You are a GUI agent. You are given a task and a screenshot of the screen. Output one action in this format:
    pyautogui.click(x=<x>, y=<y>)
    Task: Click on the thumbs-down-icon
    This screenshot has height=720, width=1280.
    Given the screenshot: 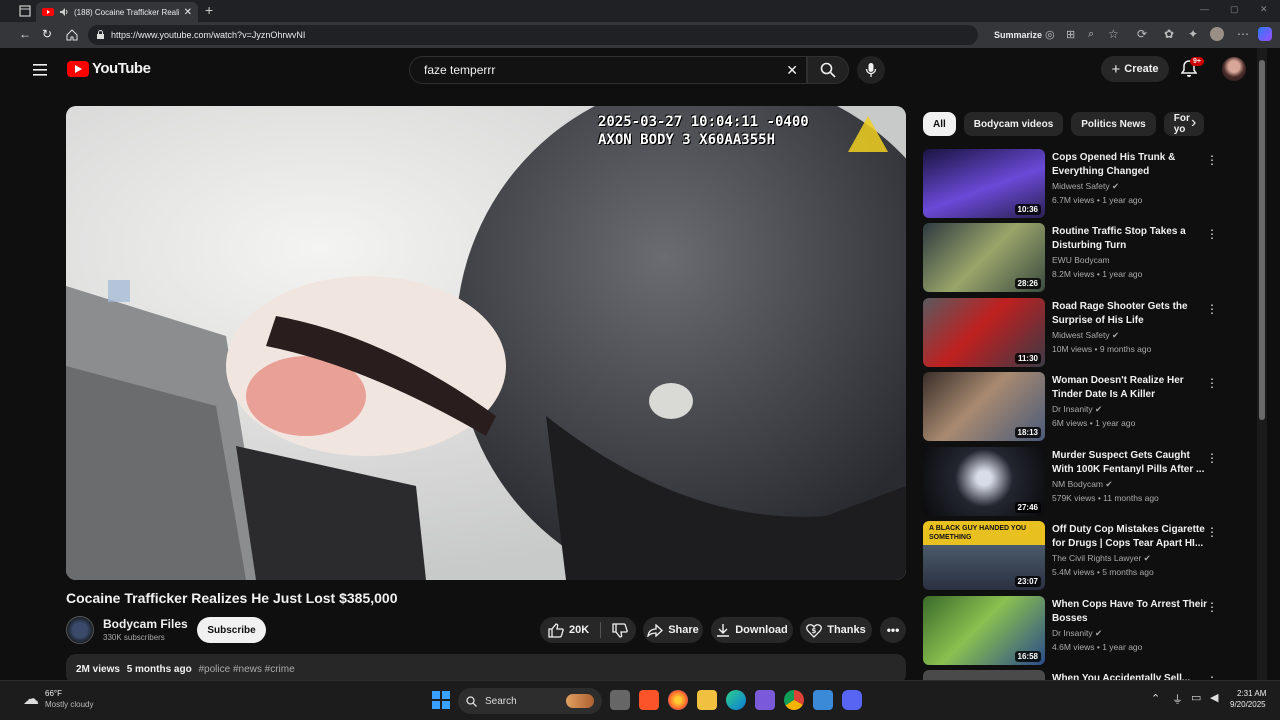 What is the action you would take?
    pyautogui.click(x=620, y=630)
    